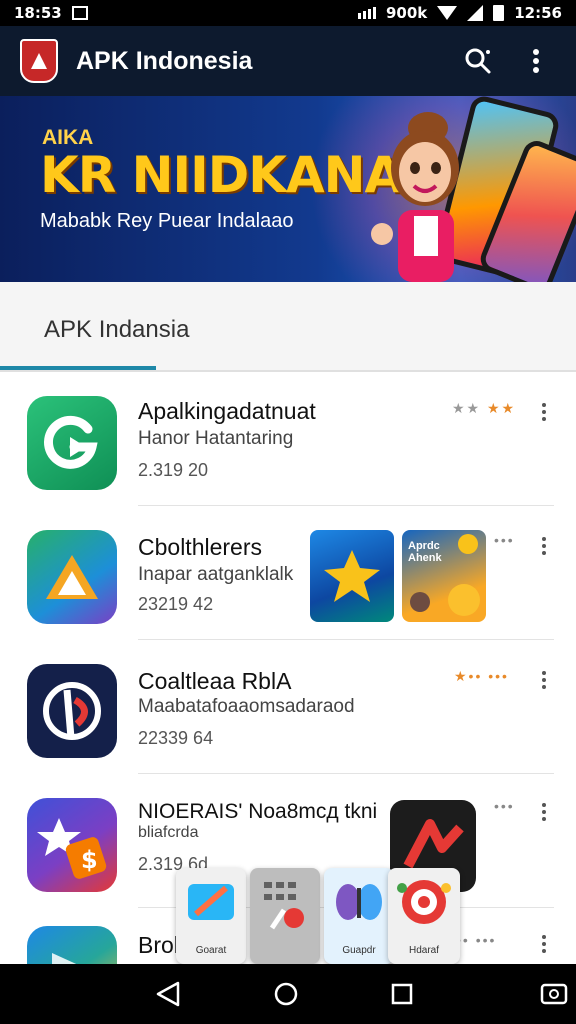 The height and width of the screenshot is (1024, 576). Describe the element at coordinates (72, 845) in the screenshot. I see `star-tag-icon: $` at that location.